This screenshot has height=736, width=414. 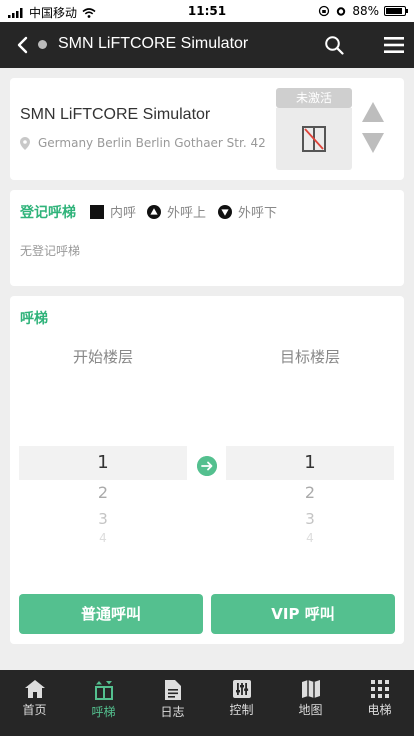 I want to click on legend-up-call: 外呼上, so click(x=176, y=211).